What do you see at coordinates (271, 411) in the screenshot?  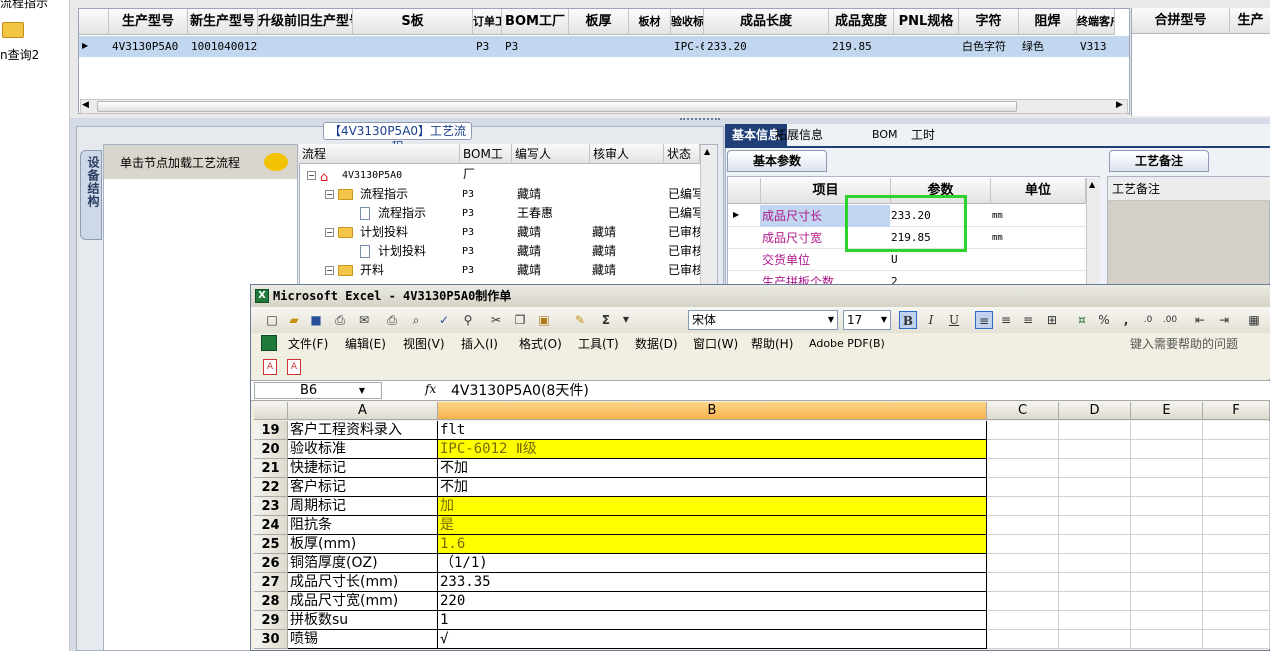 I see `select-all-corner` at bounding box center [271, 411].